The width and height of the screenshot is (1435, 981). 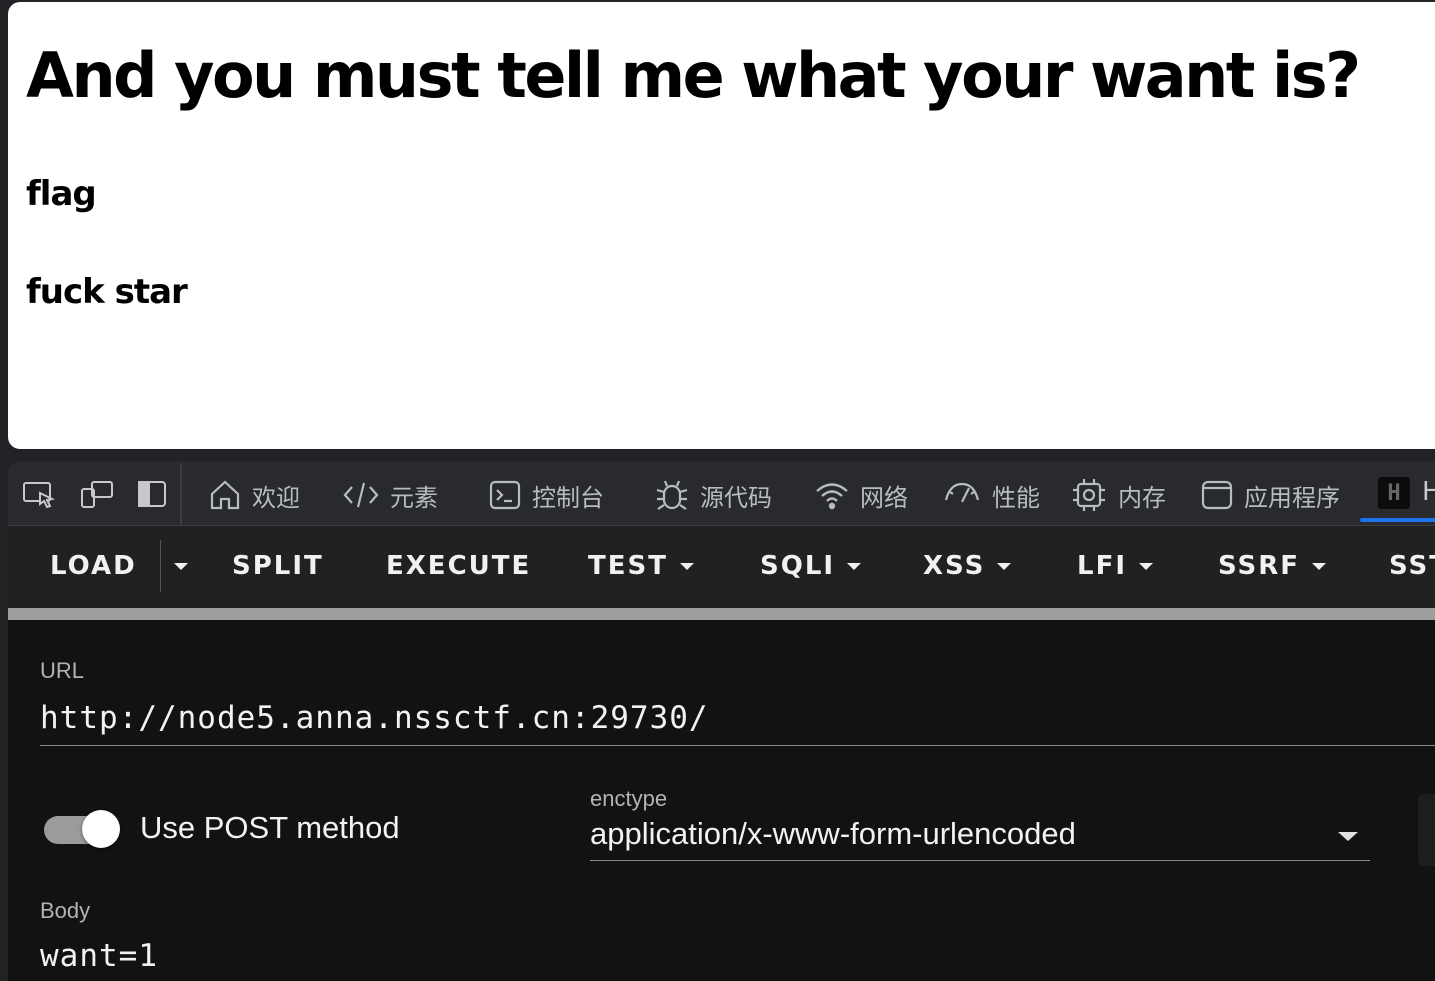 I want to click on ssrf-menu-button: SSRF, so click(x=1272, y=566).